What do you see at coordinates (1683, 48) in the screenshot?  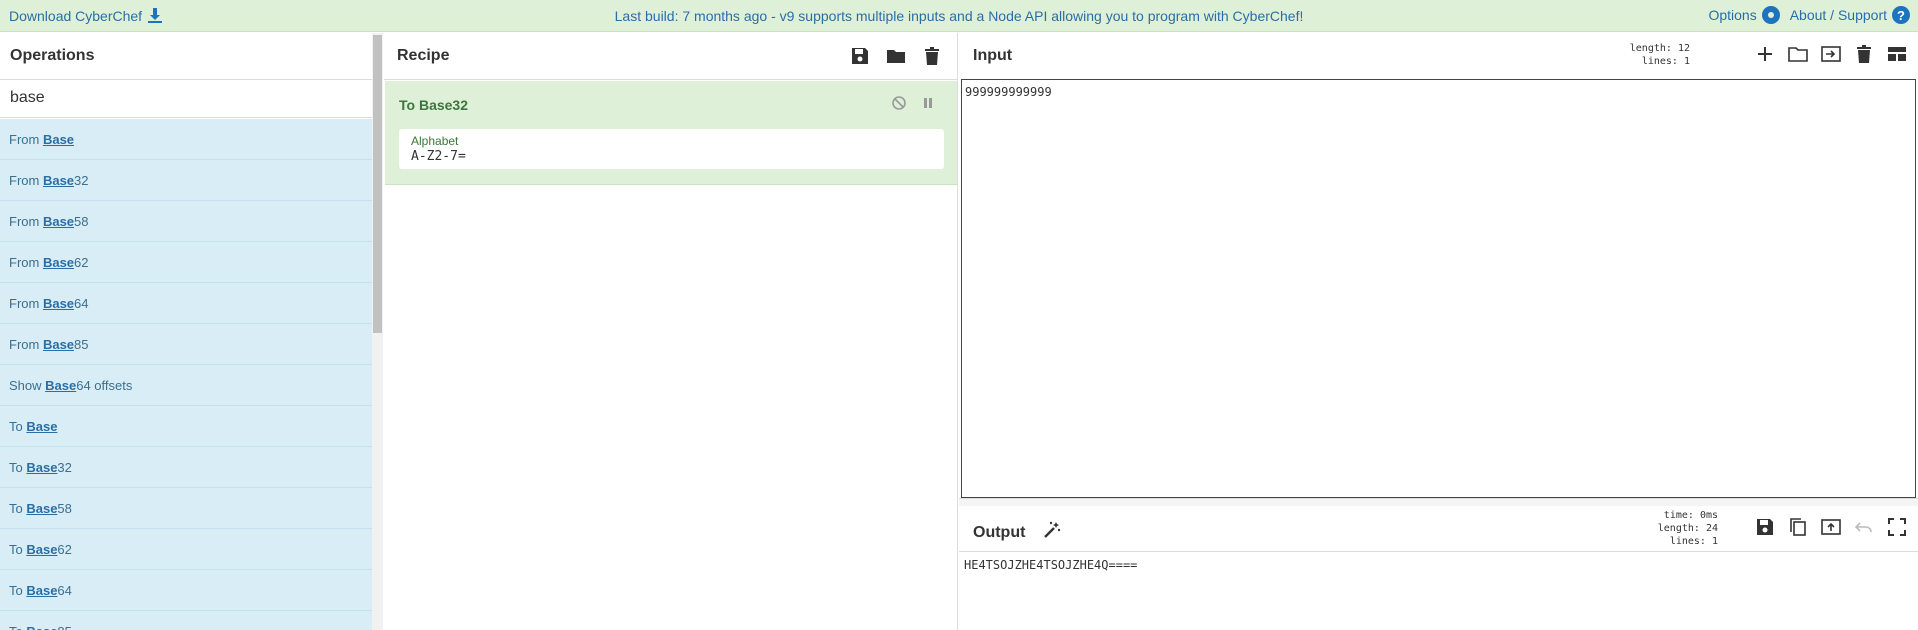 I see `input-length-value: 12` at bounding box center [1683, 48].